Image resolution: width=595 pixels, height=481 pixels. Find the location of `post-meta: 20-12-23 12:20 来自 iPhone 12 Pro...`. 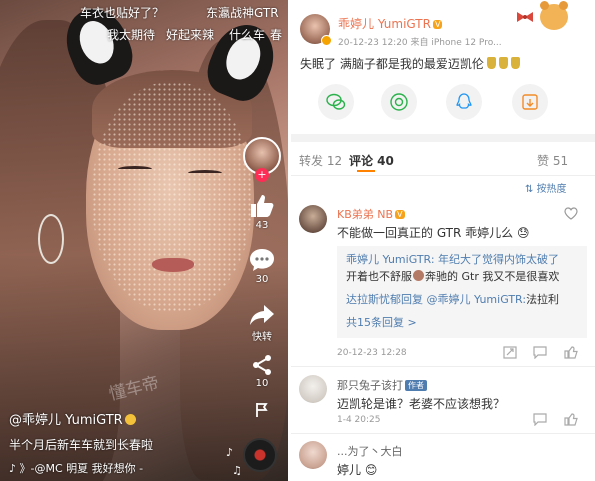

post-meta: 20-12-23 12:20 来自 iPhone 12 Pro... is located at coordinates (420, 43).